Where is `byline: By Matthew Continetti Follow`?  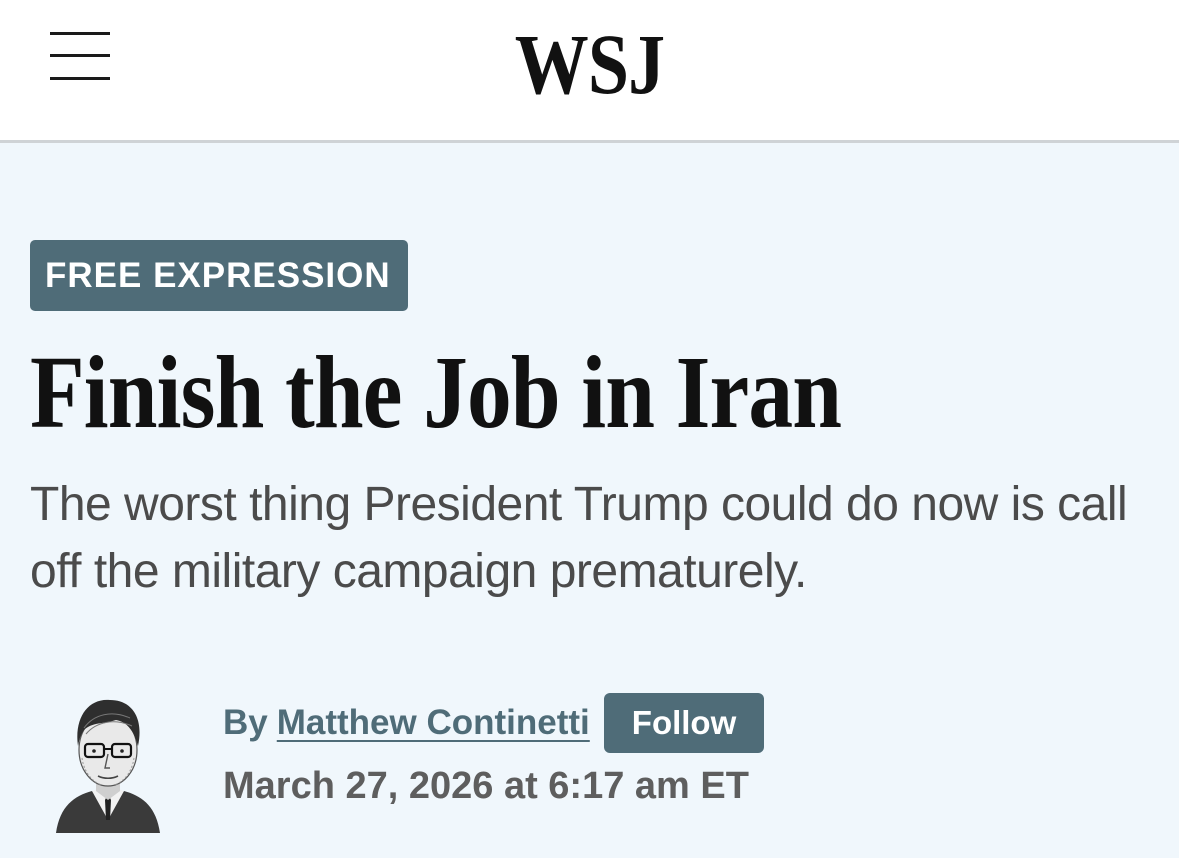 byline: By Matthew Continetti Follow is located at coordinates (494, 723).